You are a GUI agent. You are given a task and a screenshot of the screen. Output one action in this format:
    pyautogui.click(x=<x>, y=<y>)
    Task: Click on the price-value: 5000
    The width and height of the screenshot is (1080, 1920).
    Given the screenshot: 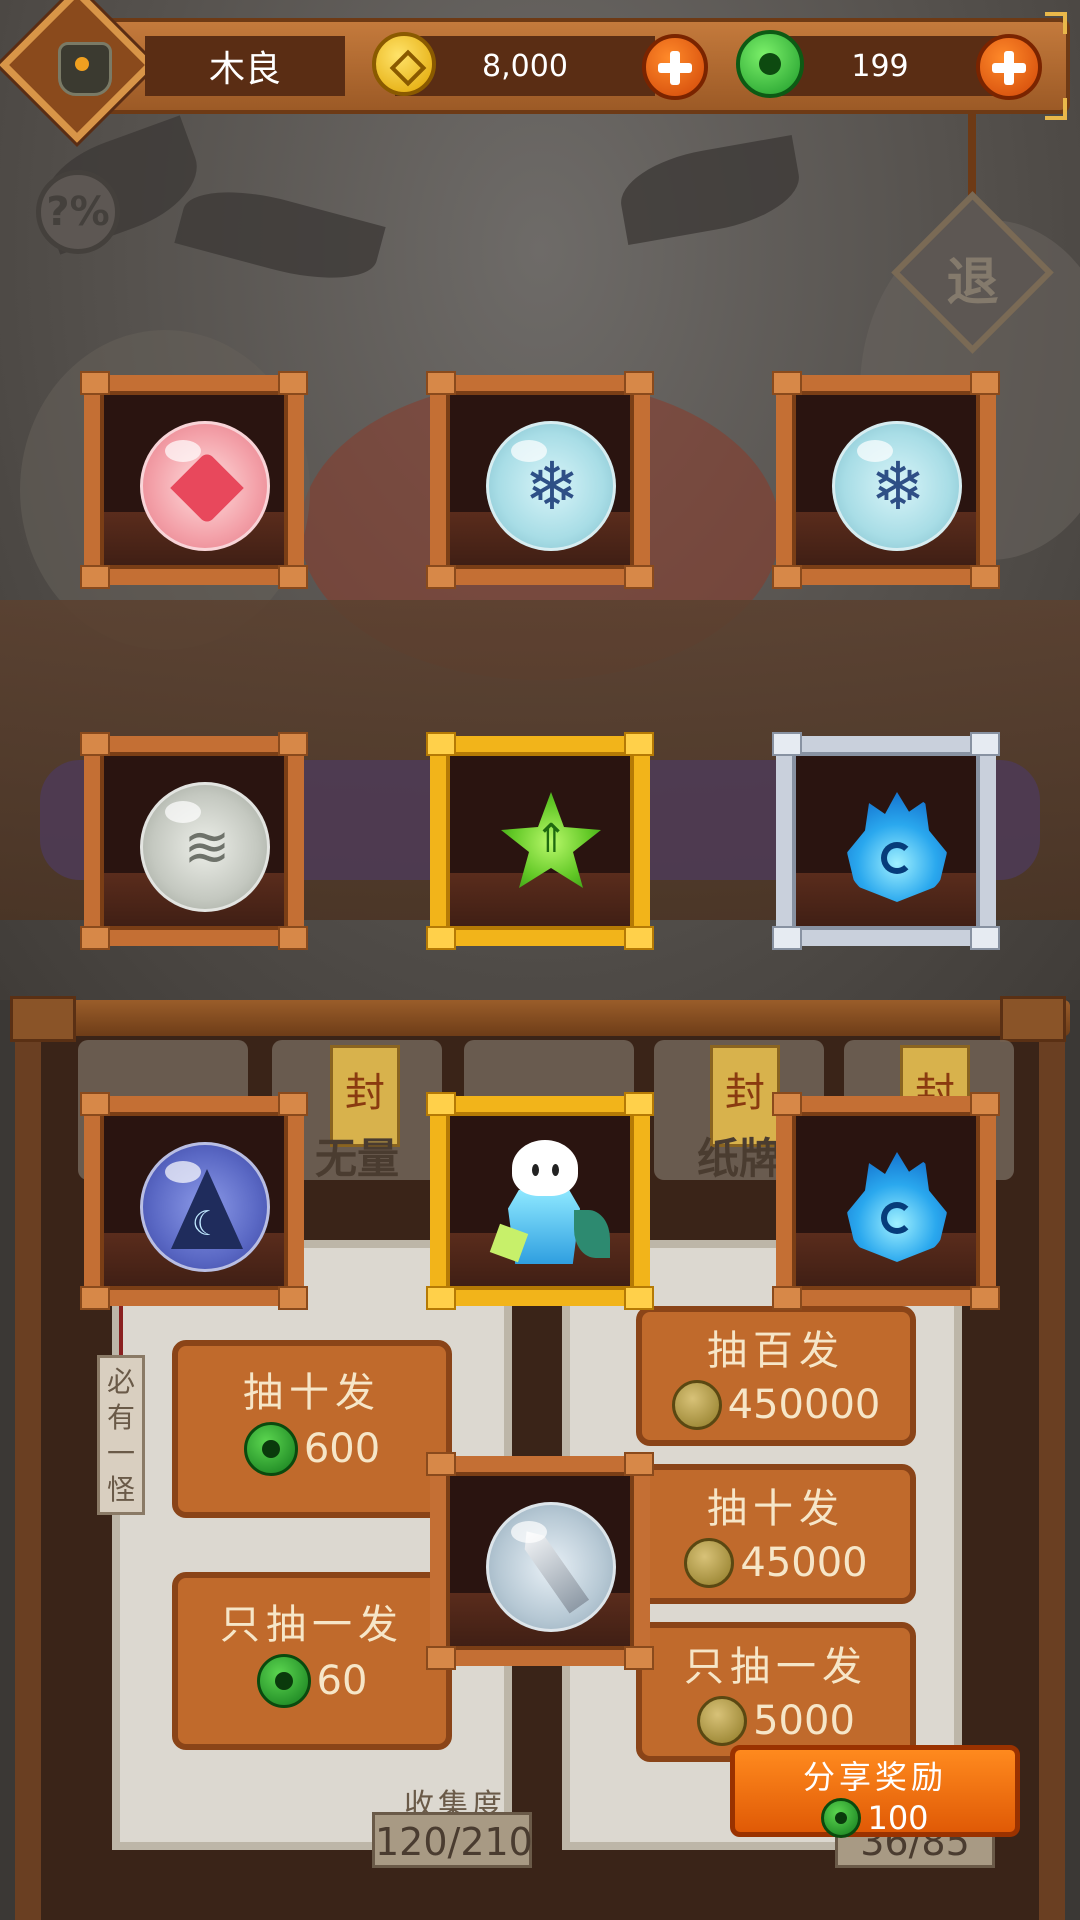 What is the action you would take?
    pyautogui.click(x=804, y=1721)
    